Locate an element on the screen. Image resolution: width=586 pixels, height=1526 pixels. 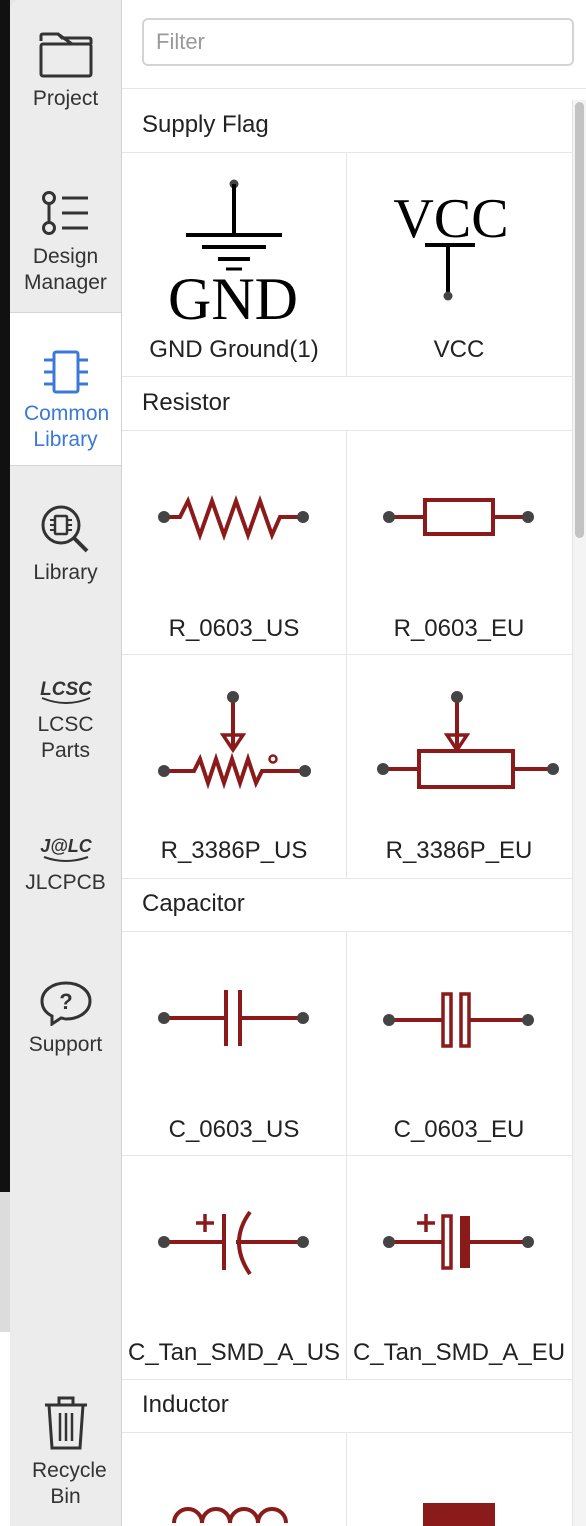
inductor-eu-symbol is located at coordinates (459, 1514).